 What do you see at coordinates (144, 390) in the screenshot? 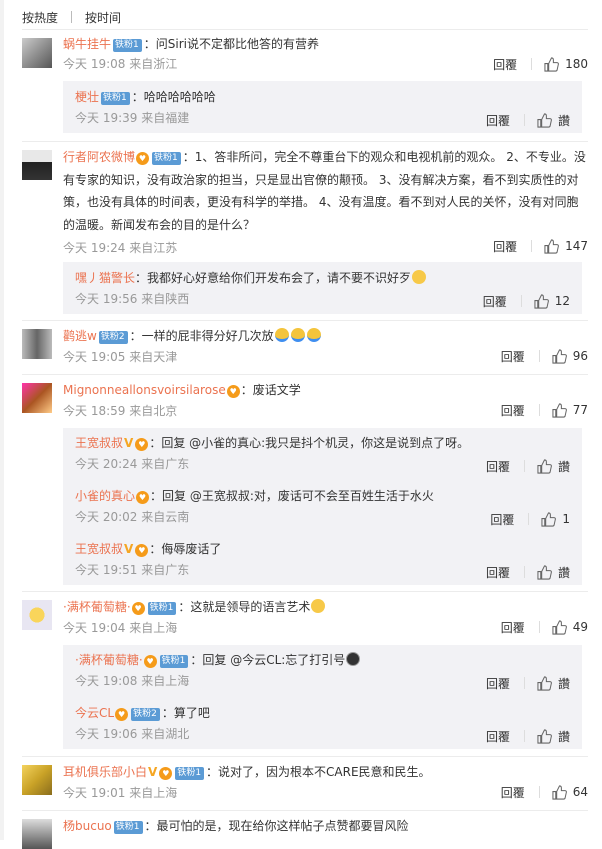
I see `username: Mignonneallonsvoirsilarose` at bounding box center [144, 390].